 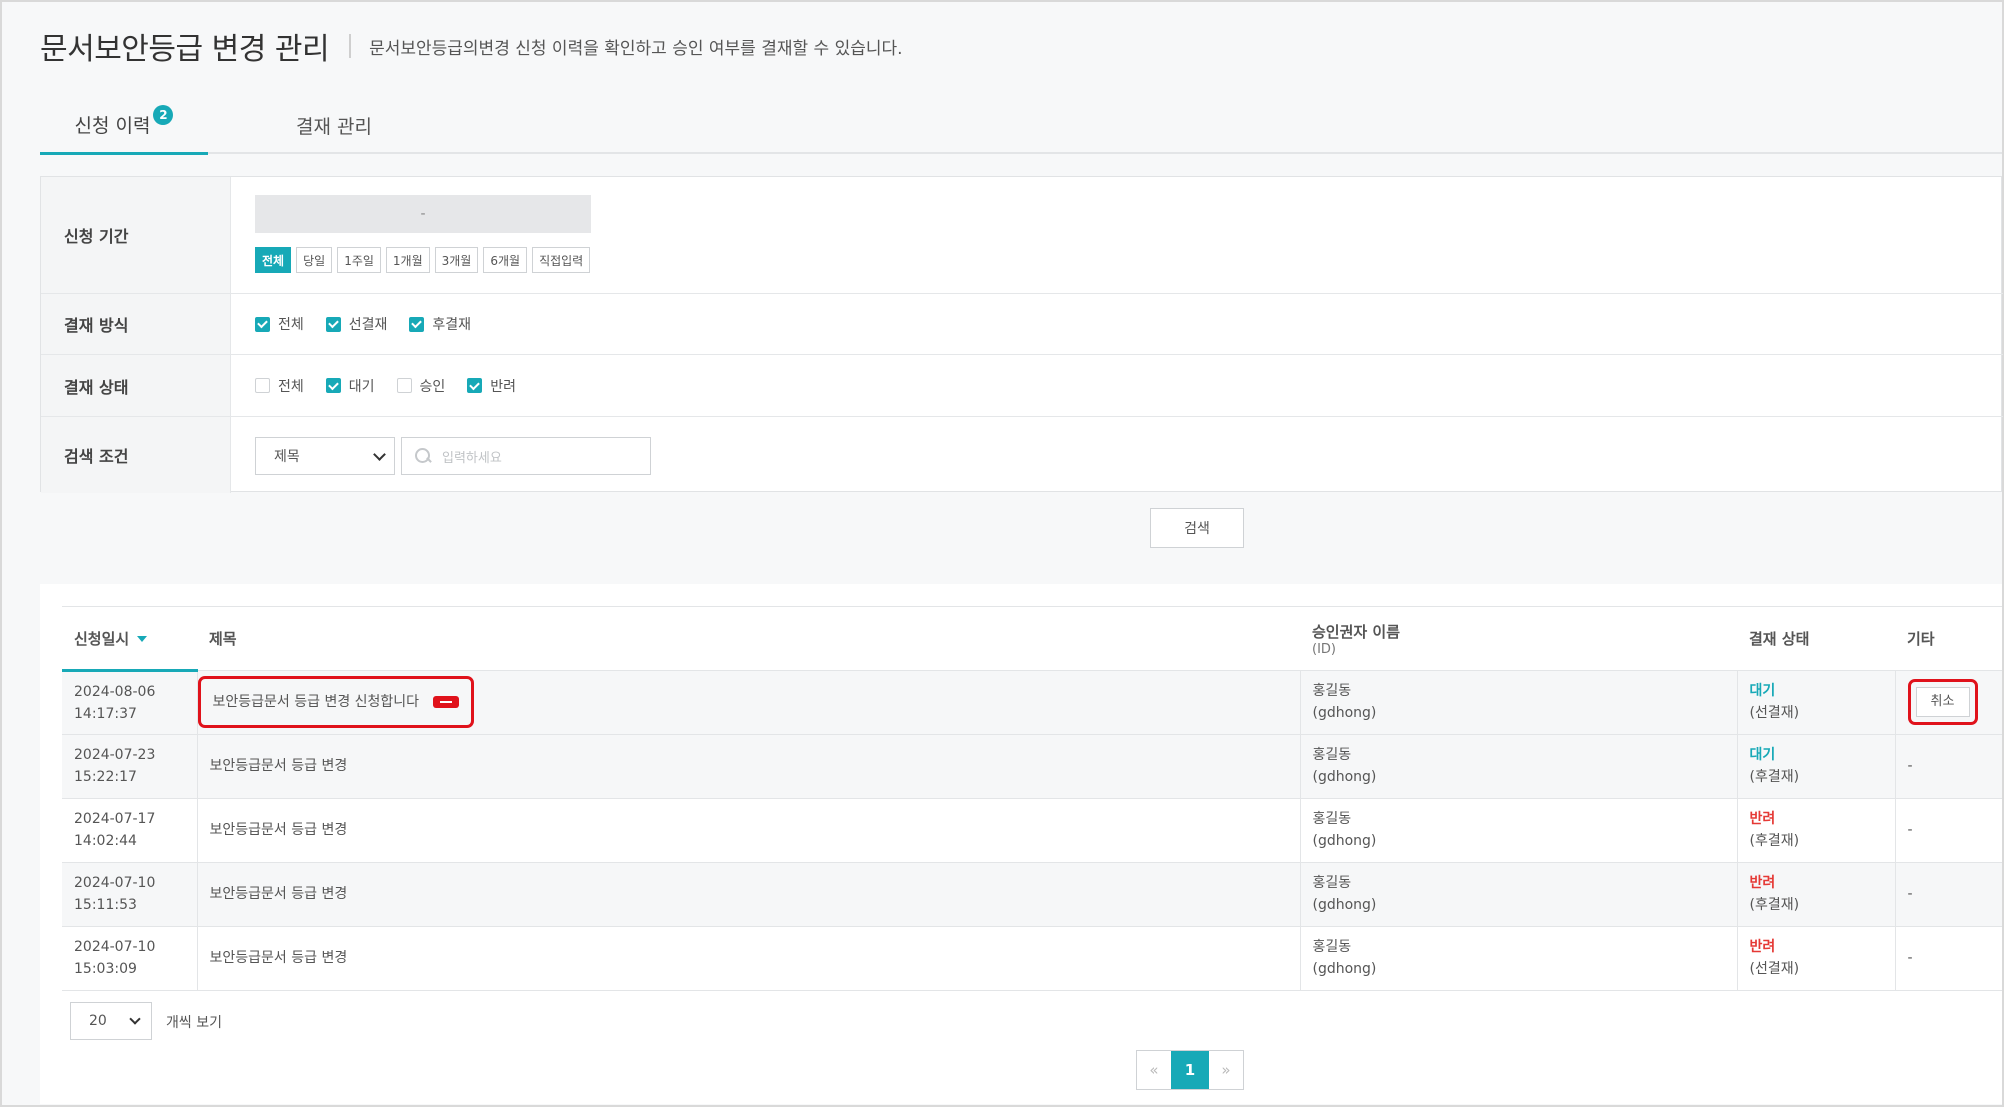 What do you see at coordinates (446, 702) in the screenshot?
I see `tag-icon` at bounding box center [446, 702].